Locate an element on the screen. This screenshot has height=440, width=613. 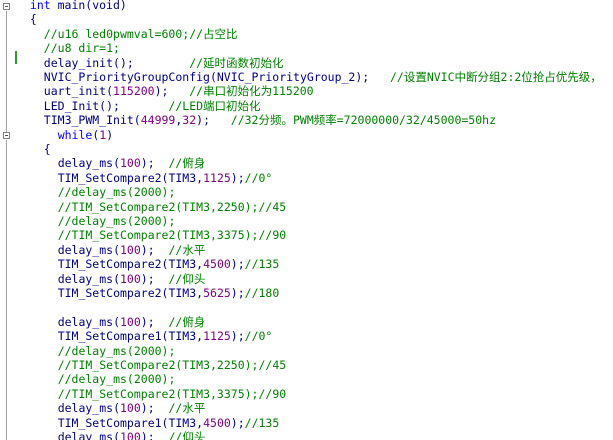
code-line: TIM_SetCompare2(TIM3,1125);//0° is located at coordinates (165, 178).